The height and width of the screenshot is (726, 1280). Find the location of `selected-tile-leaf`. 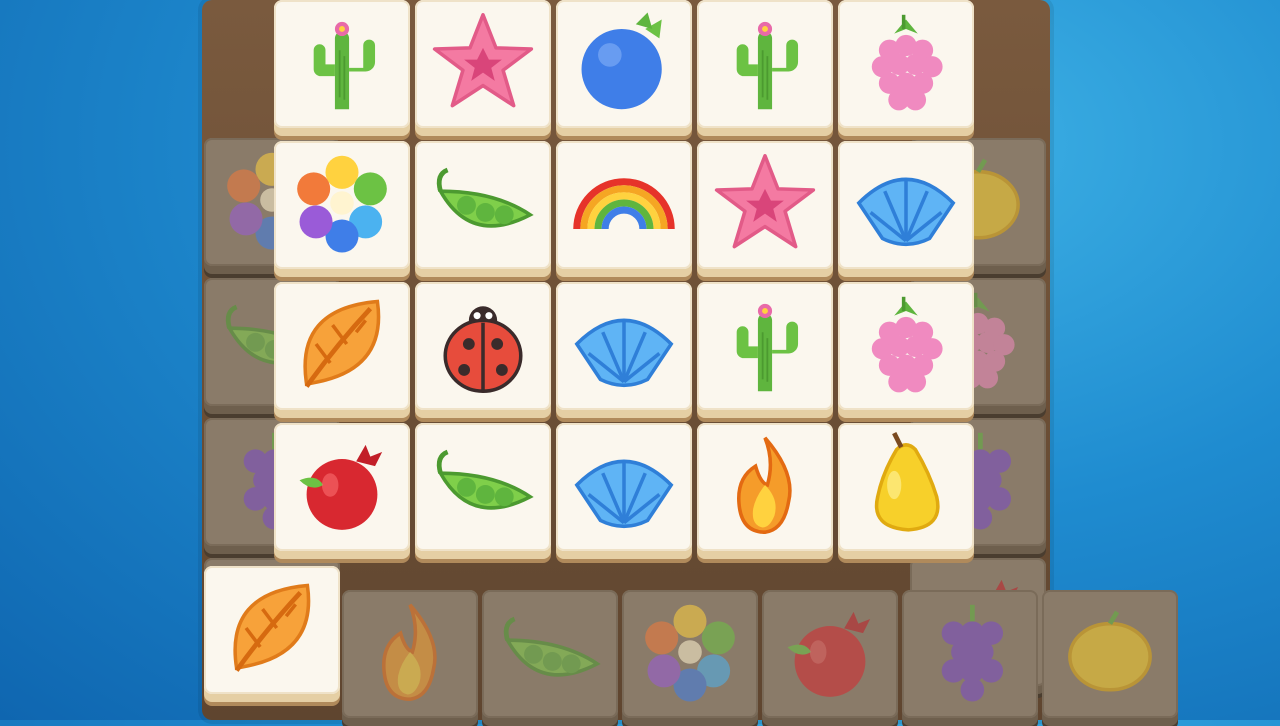

selected-tile-leaf is located at coordinates (272, 634).